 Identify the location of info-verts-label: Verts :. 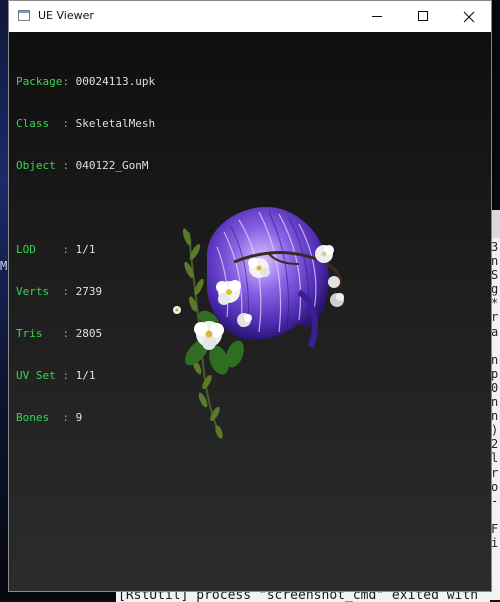
(46, 291).